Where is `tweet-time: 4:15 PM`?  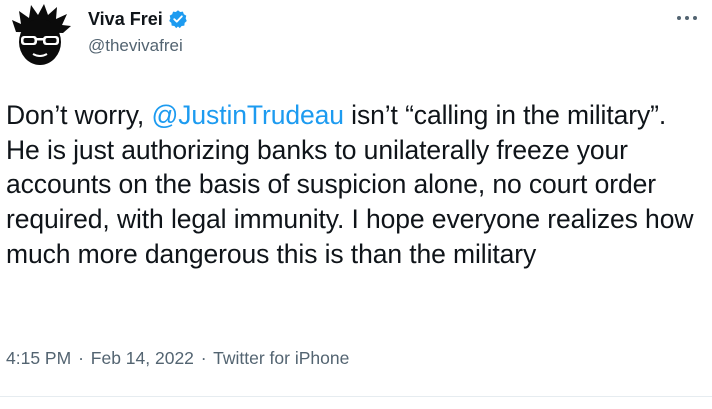 tweet-time: 4:15 PM is located at coordinates (38, 358).